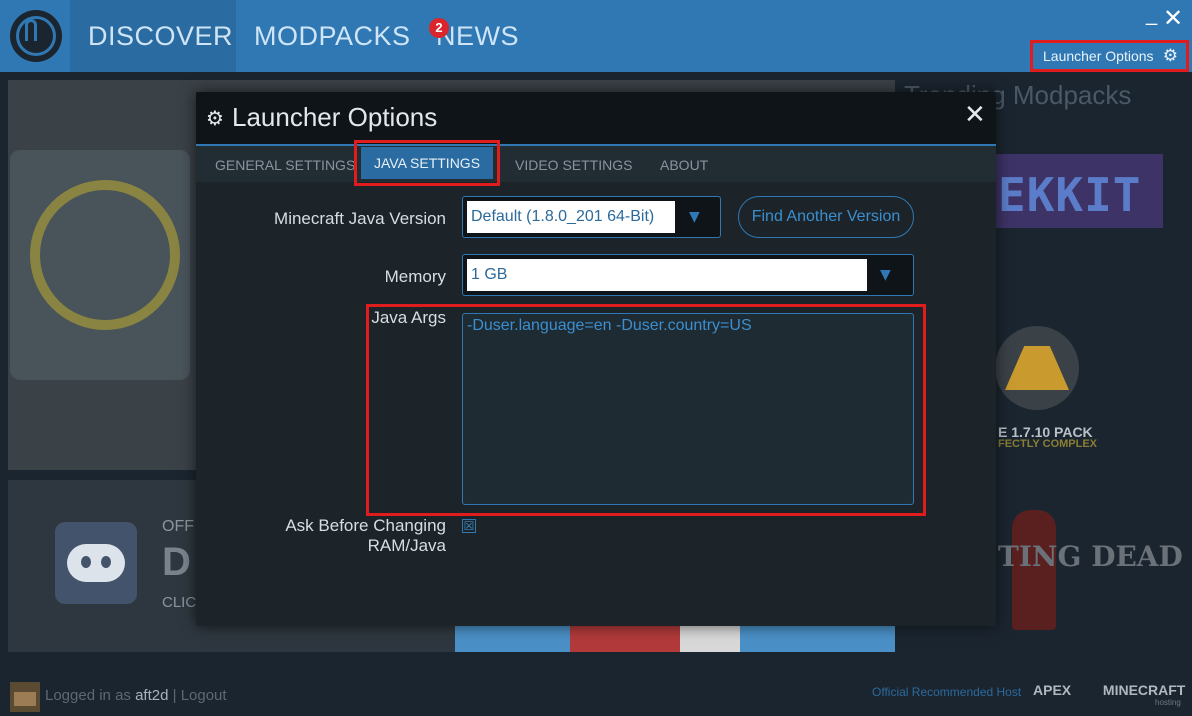 Image resolution: width=1192 pixels, height=716 pixels. What do you see at coordinates (105, 255) in the screenshot?
I see `emblem-ring-icon` at bounding box center [105, 255].